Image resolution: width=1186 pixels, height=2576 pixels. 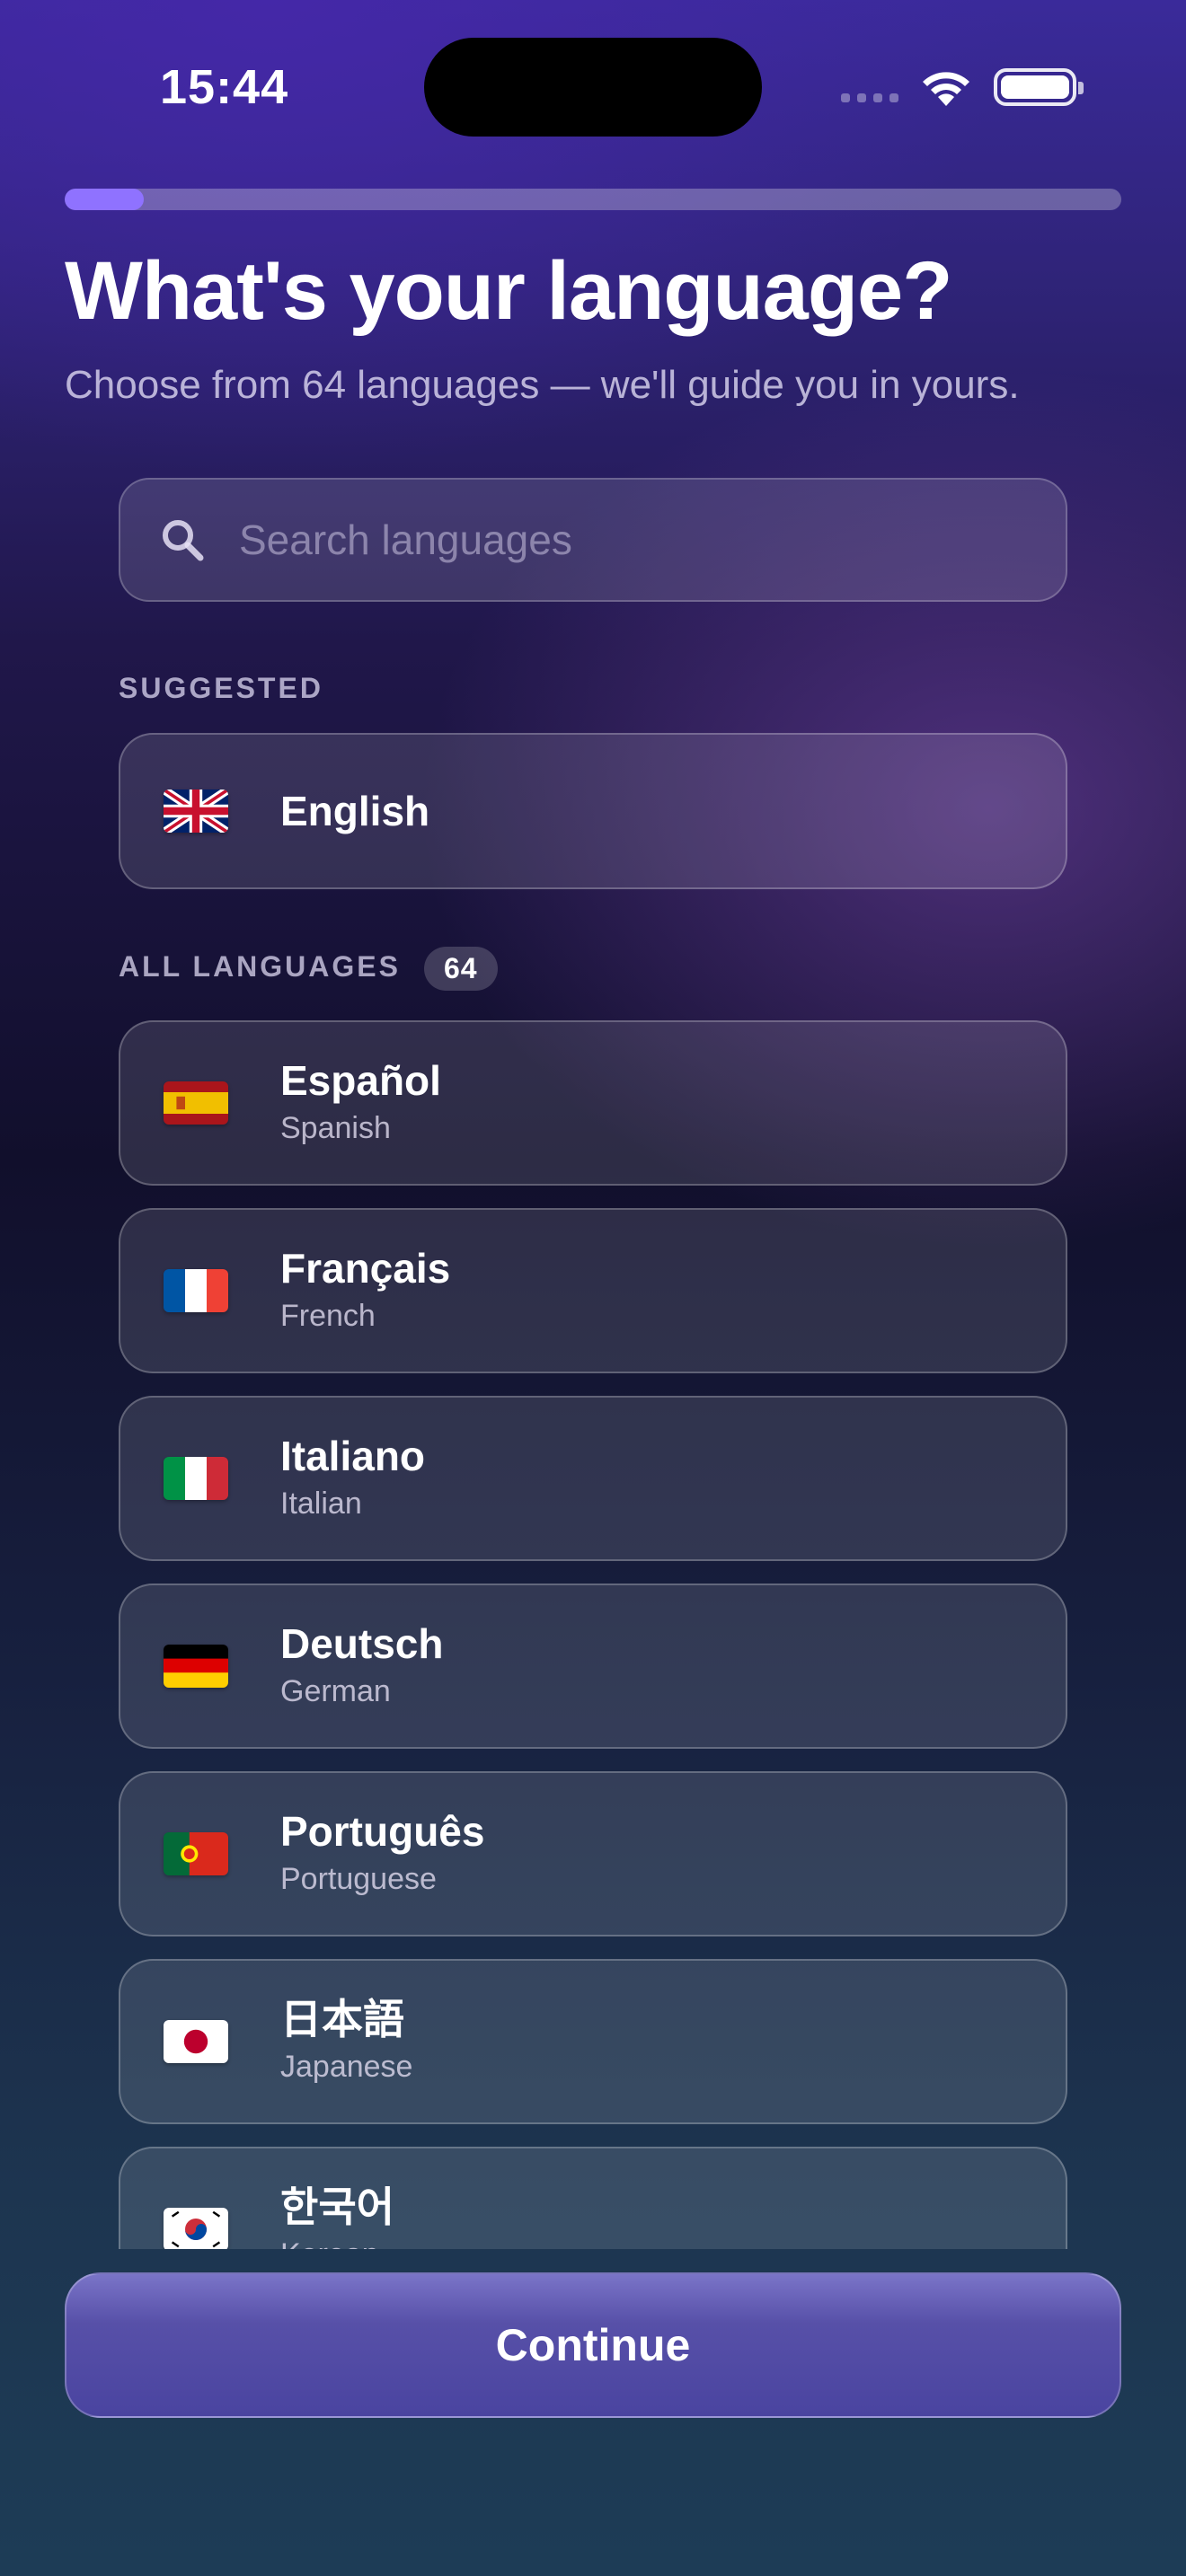 I want to click on uk-flag-icon, so click(x=196, y=811).